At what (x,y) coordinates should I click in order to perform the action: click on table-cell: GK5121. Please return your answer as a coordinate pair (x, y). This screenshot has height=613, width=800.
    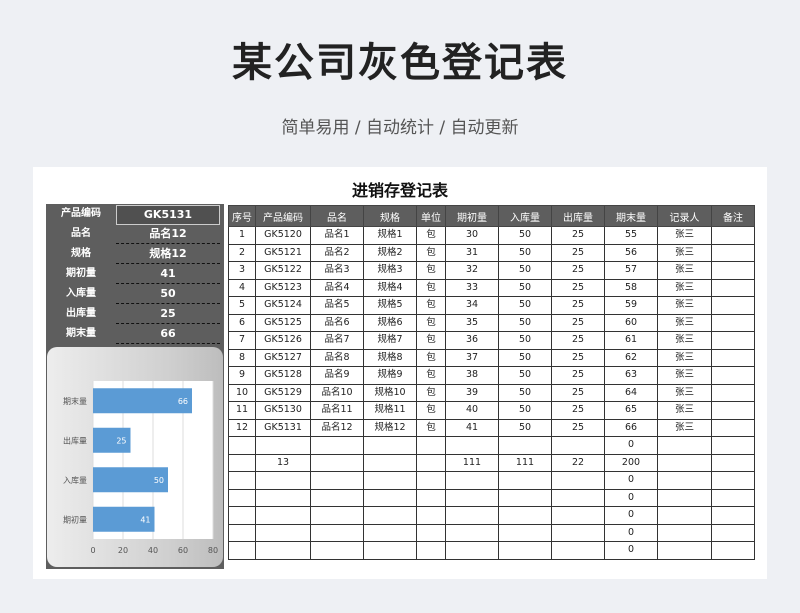
    Looking at the image, I should click on (283, 252).